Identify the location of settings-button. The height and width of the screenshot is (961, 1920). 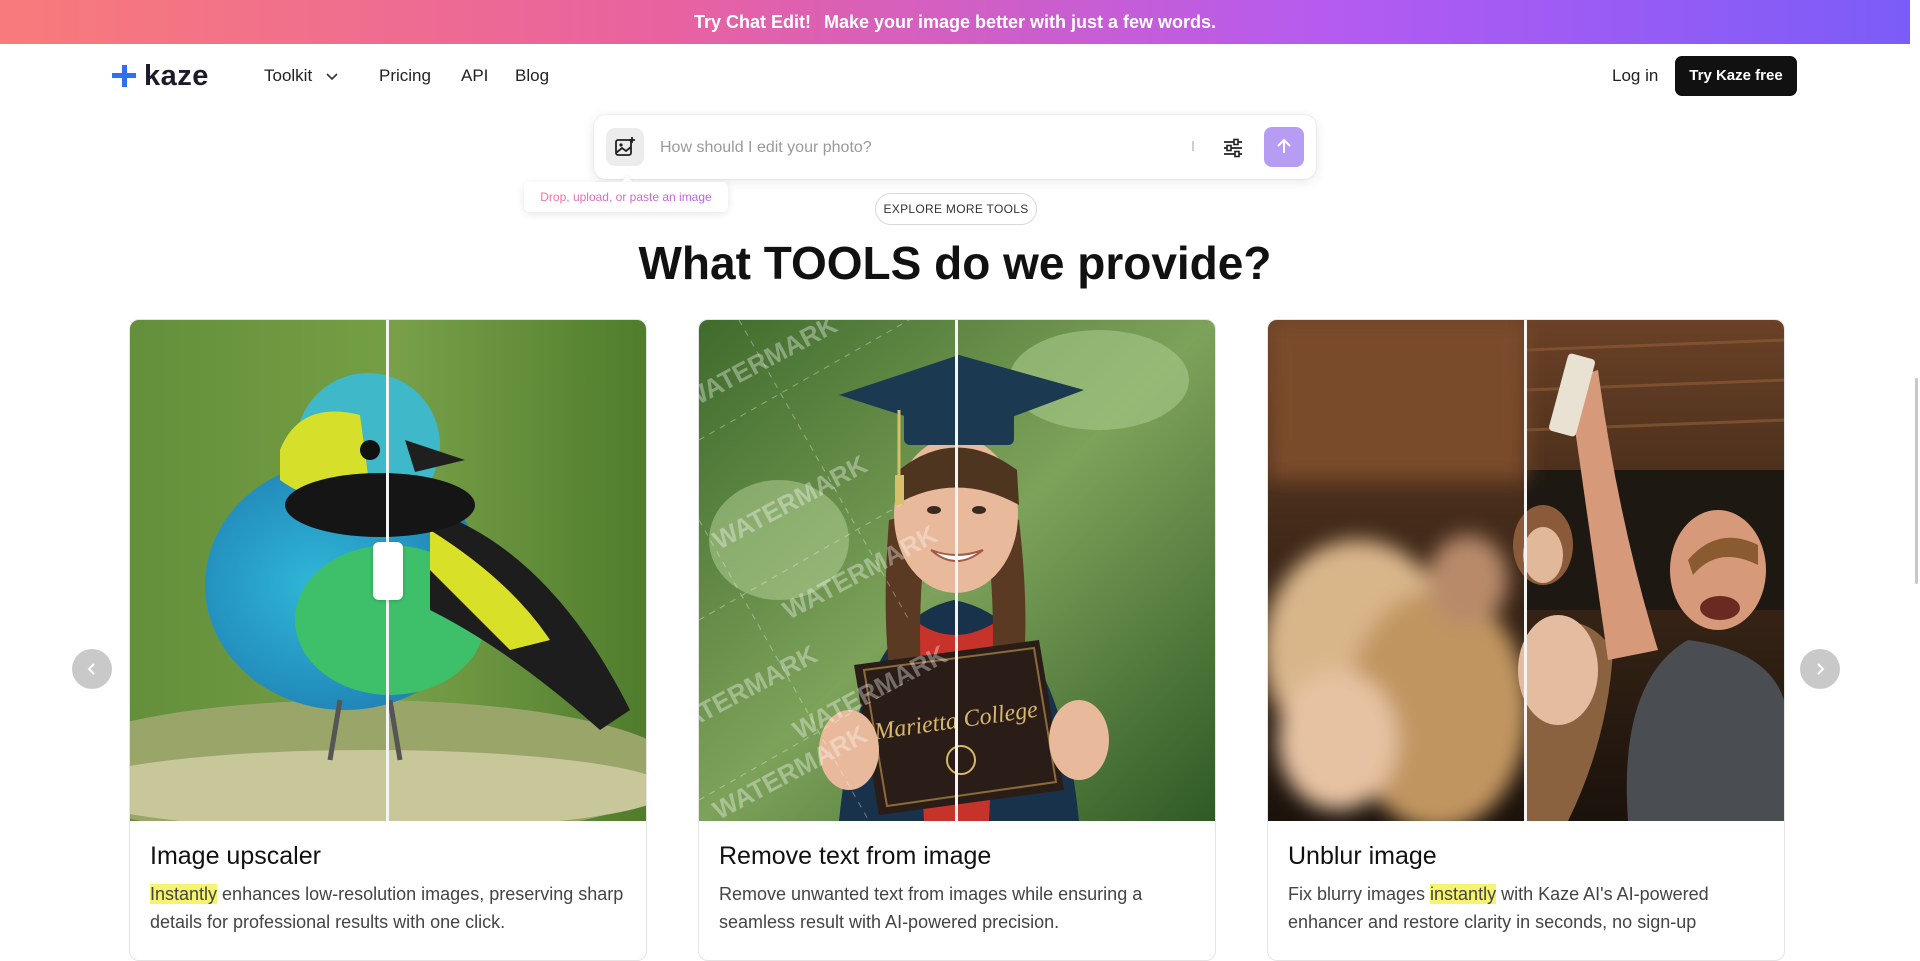
(1233, 148).